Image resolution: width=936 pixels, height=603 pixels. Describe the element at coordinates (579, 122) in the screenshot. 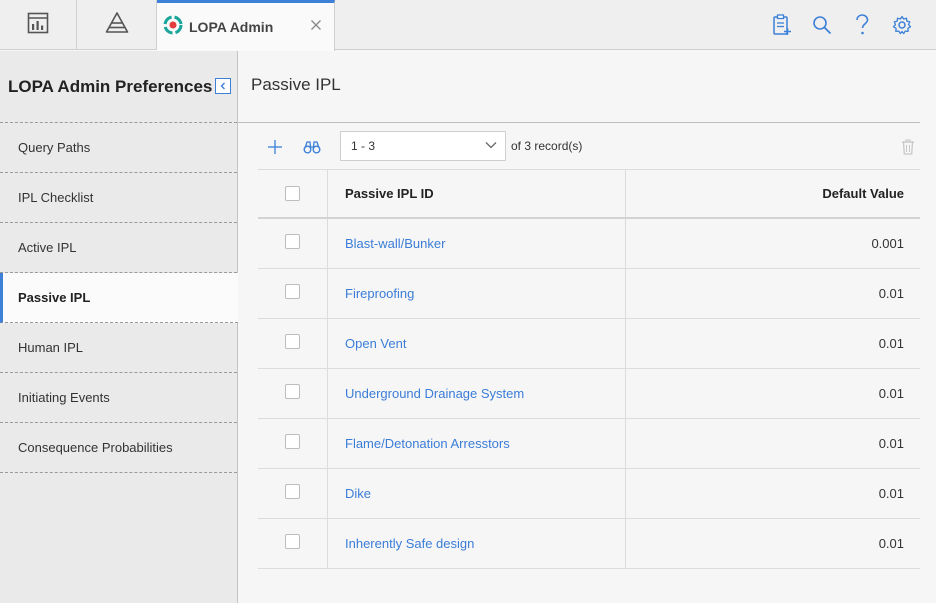

I see `title-divider` at that location.